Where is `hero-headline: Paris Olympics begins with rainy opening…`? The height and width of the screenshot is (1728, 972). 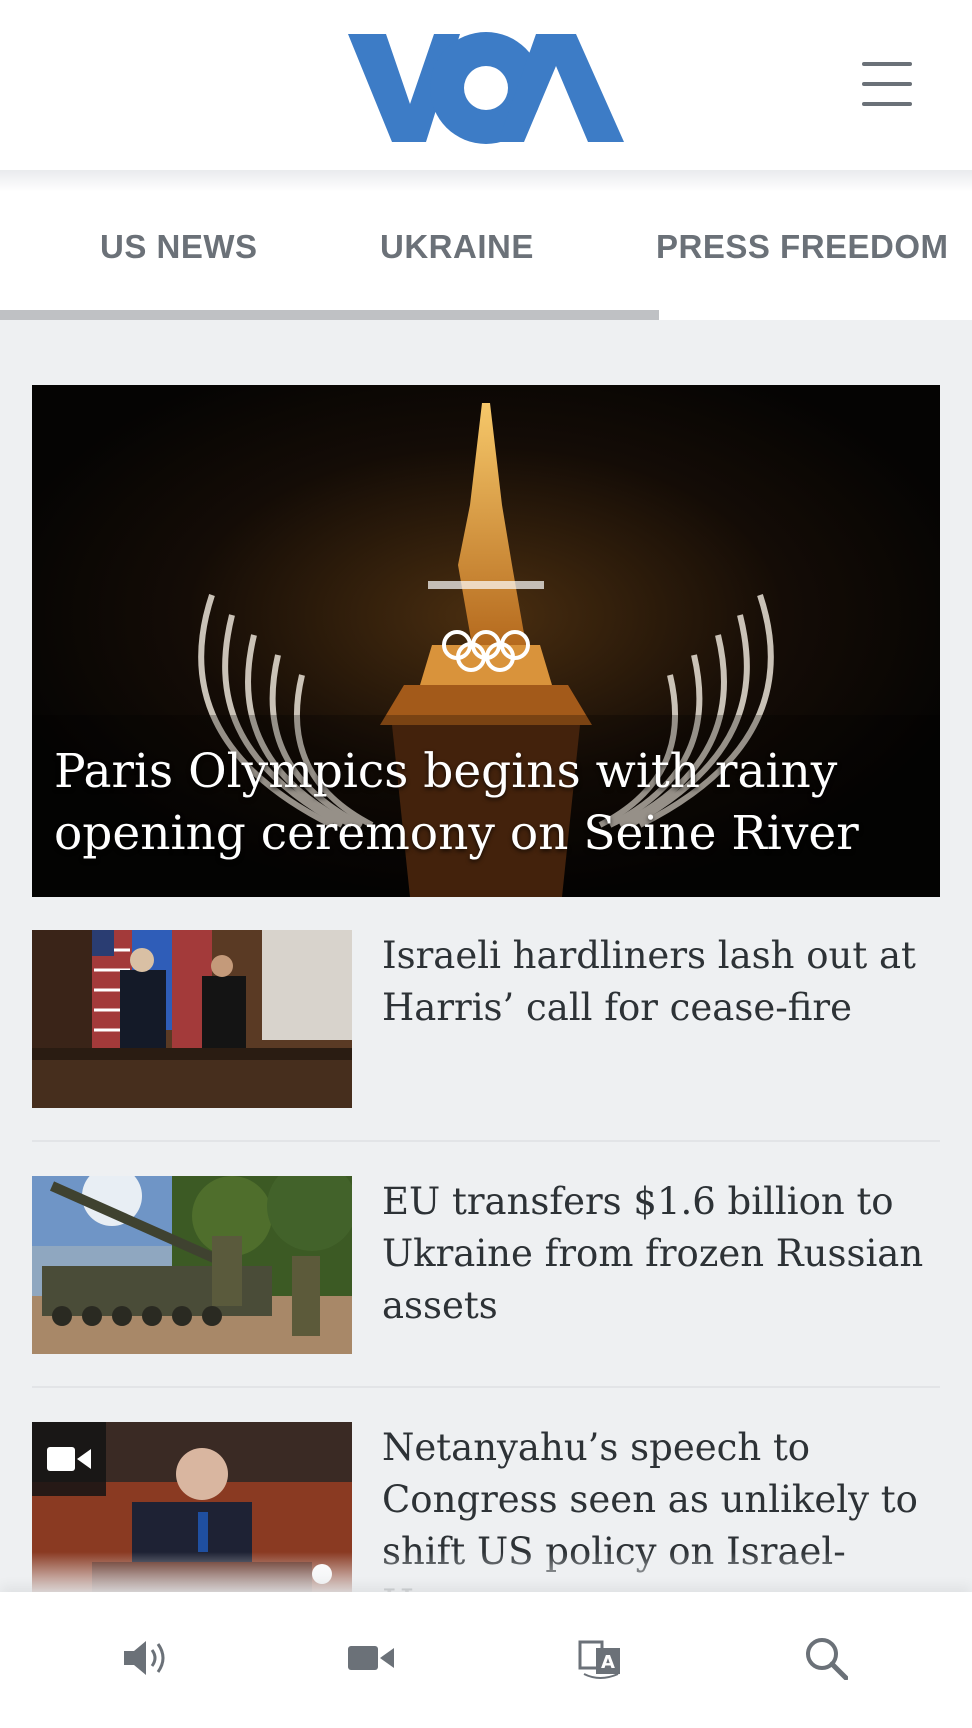
hero-headline: Paris Olympics begins with rainy opening… is located at coordinates (484, 803).